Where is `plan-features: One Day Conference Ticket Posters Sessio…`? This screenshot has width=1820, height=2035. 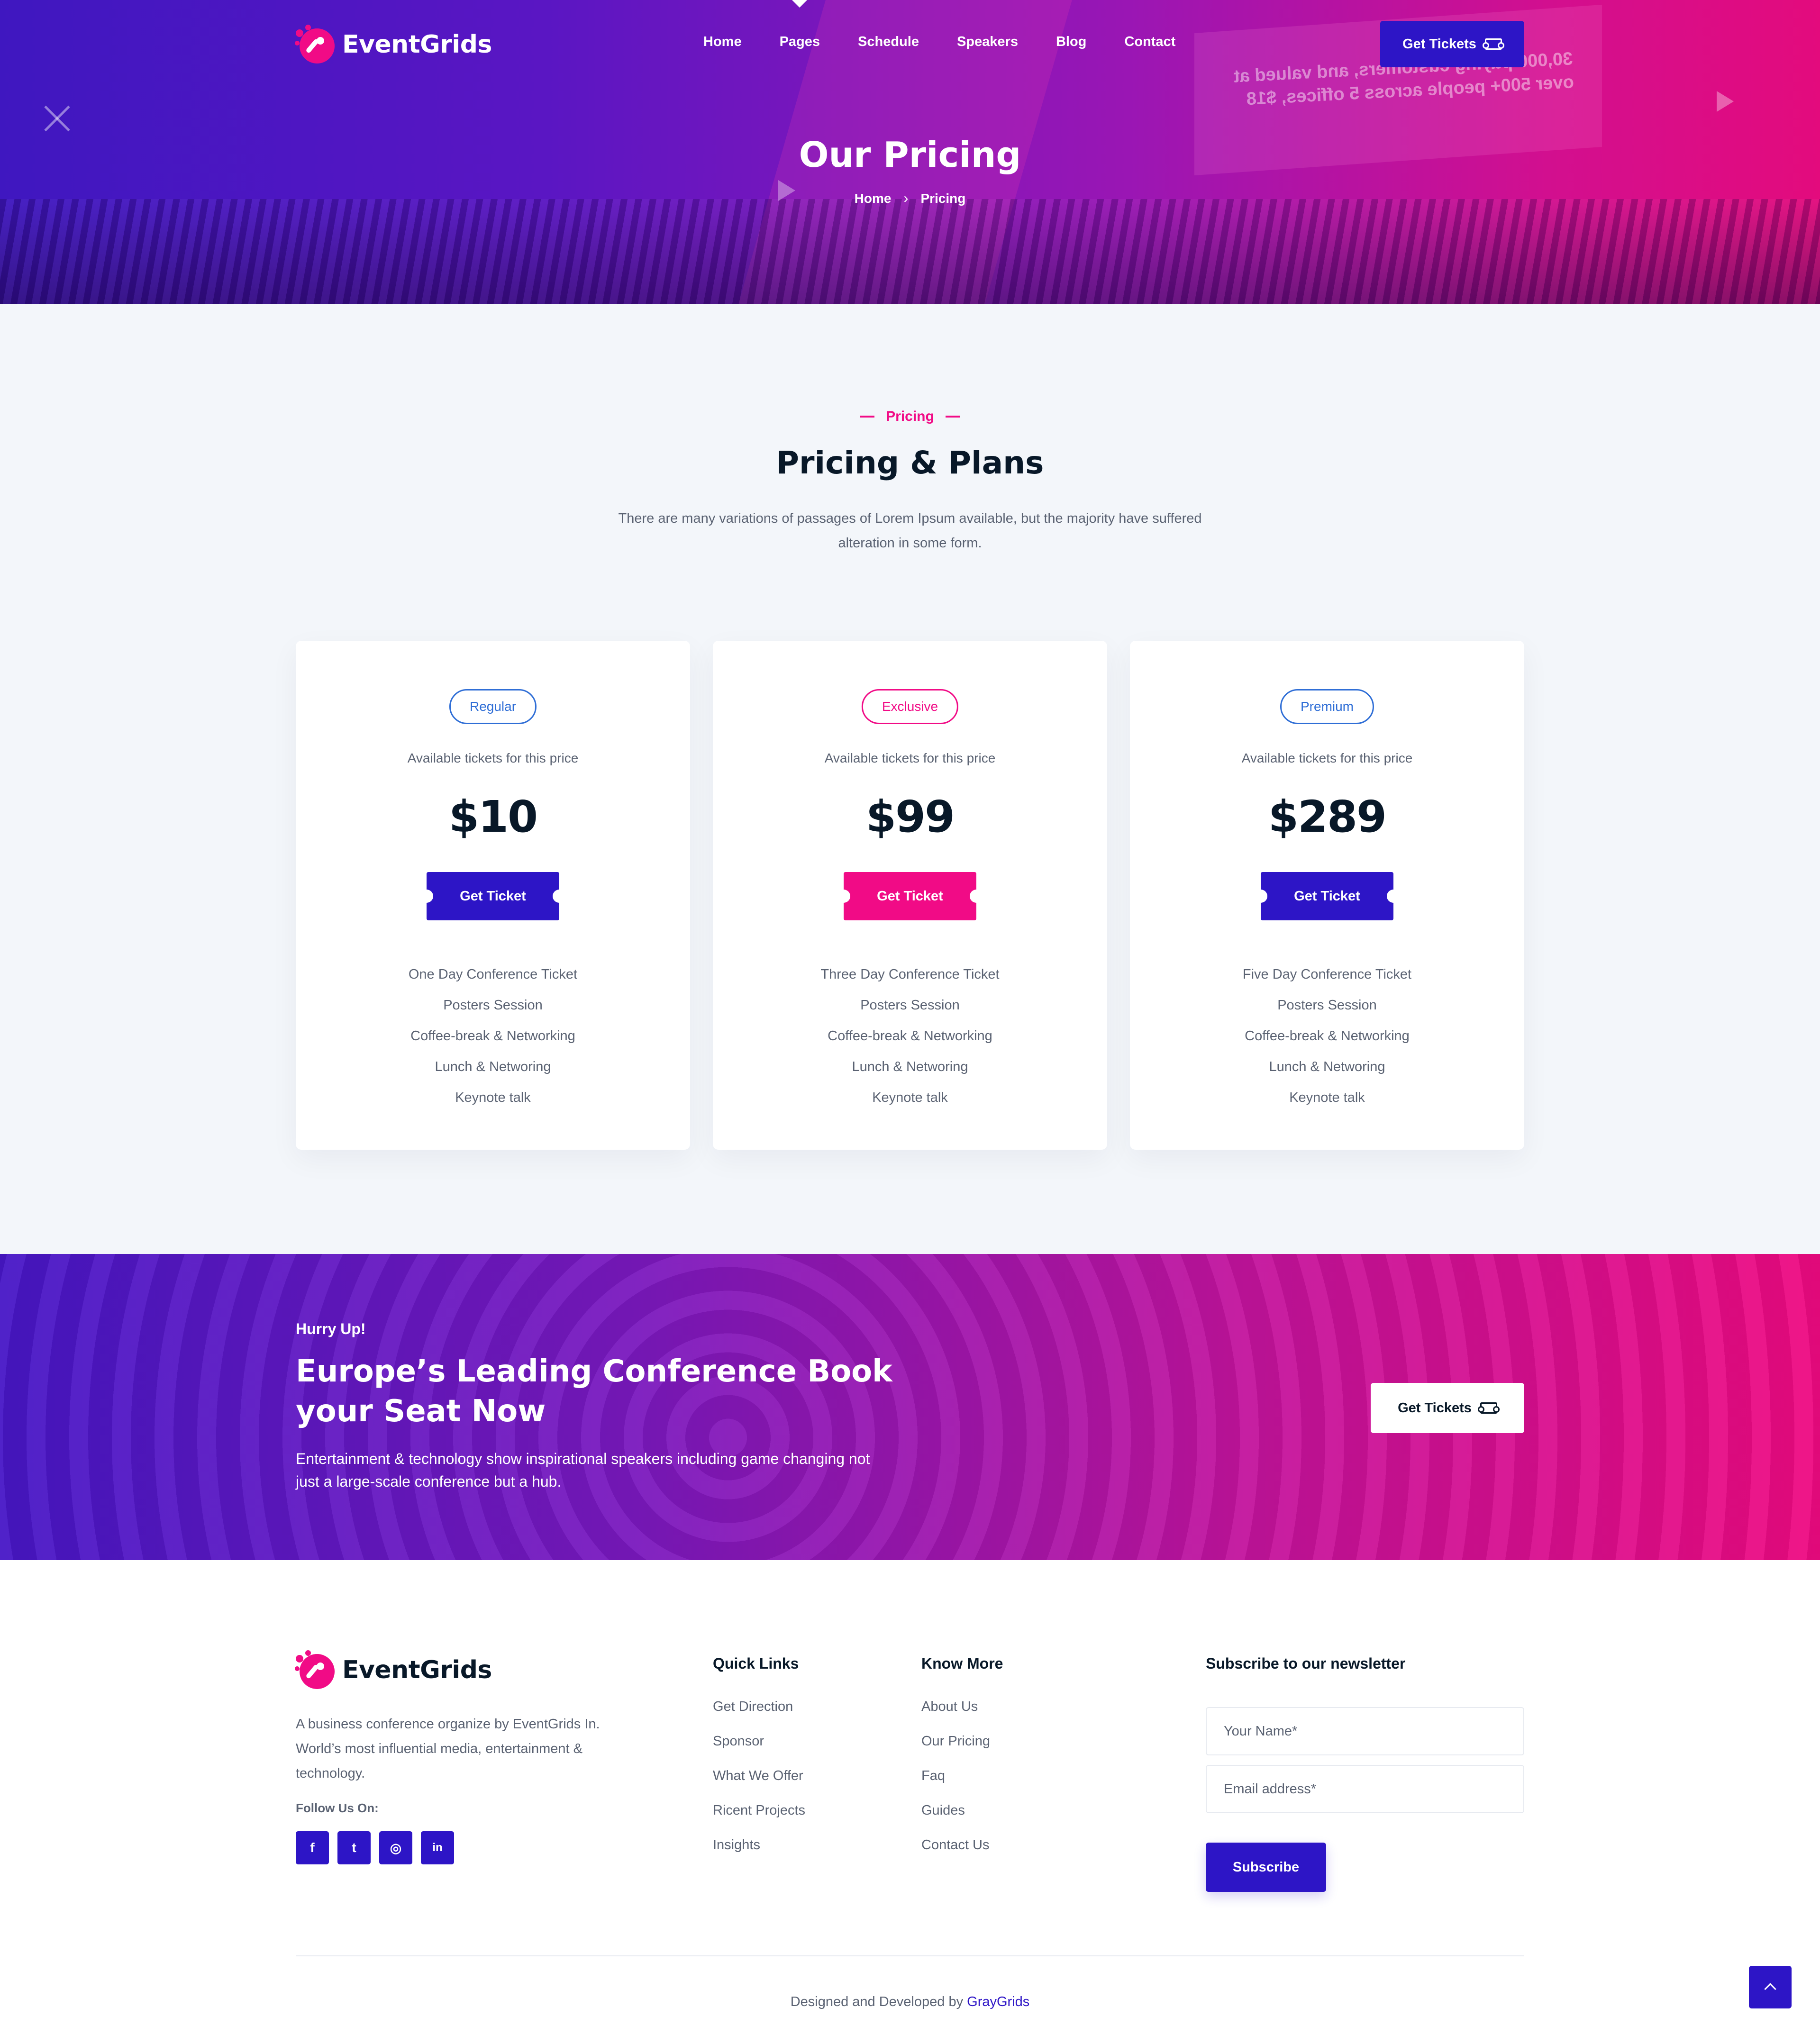 plan-features: One Day Conference Ticket Posters Sessio… is located at coordinates (493, 1036).